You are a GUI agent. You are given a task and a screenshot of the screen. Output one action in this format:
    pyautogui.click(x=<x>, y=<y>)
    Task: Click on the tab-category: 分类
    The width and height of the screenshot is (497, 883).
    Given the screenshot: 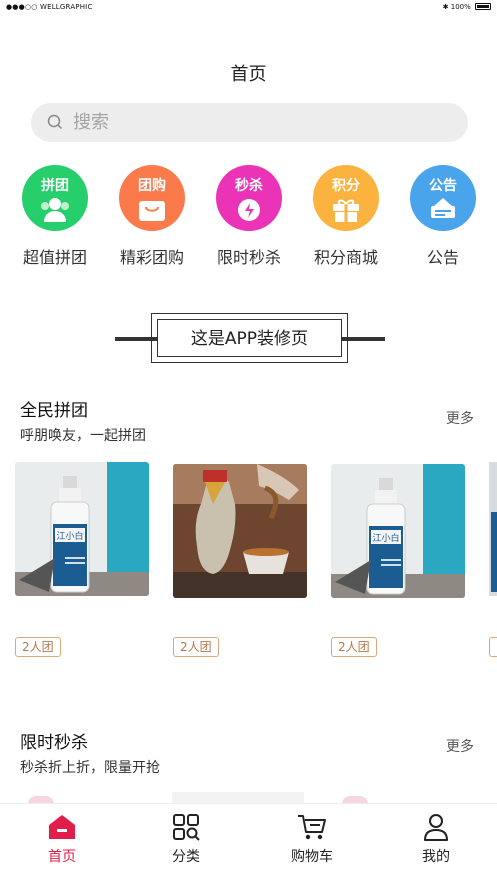 What is the action you would take?
    pyautogui.click(x=186, y=839)
    